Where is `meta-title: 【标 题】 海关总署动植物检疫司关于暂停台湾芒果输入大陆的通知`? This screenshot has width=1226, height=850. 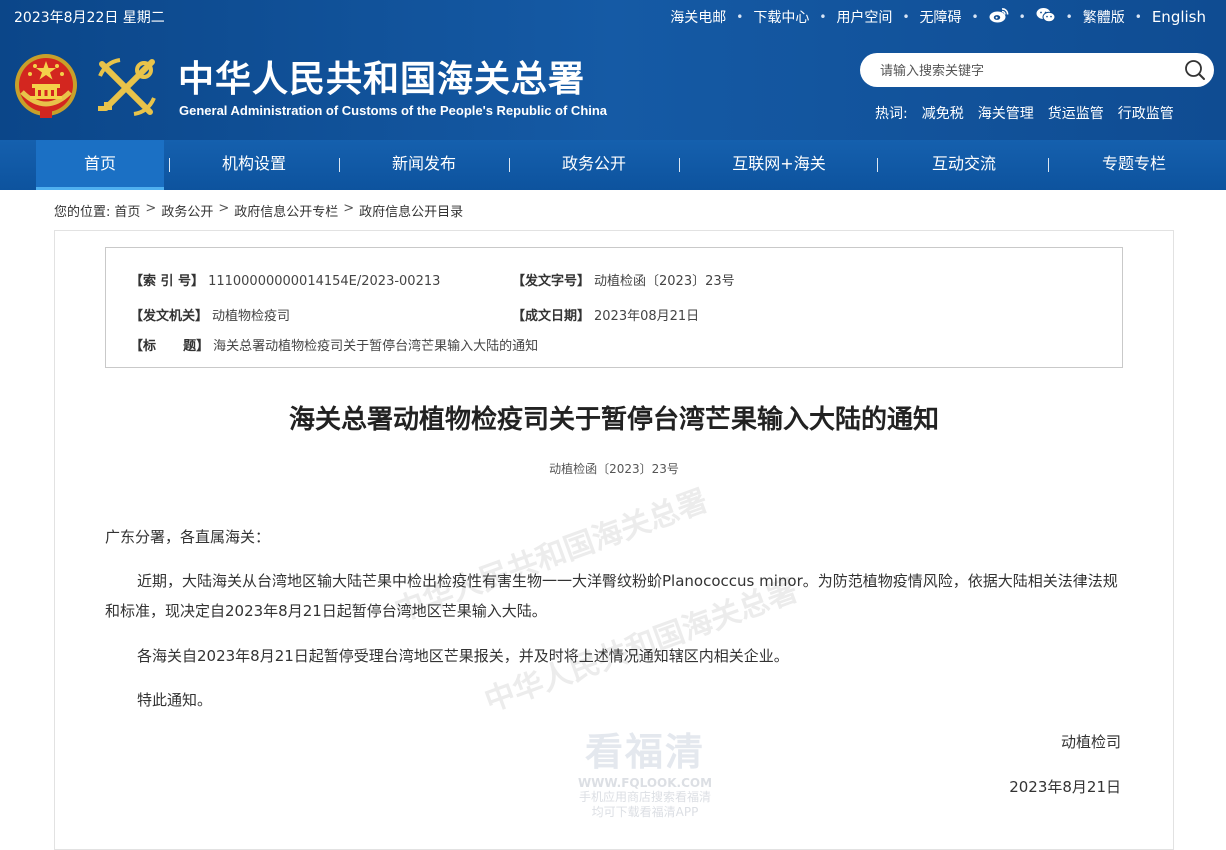
meta-title: 【标 题】 海关总署动植物检疫司关于暂停台湾芒果输入大陆的通知 is located at coordinates (334, 344).